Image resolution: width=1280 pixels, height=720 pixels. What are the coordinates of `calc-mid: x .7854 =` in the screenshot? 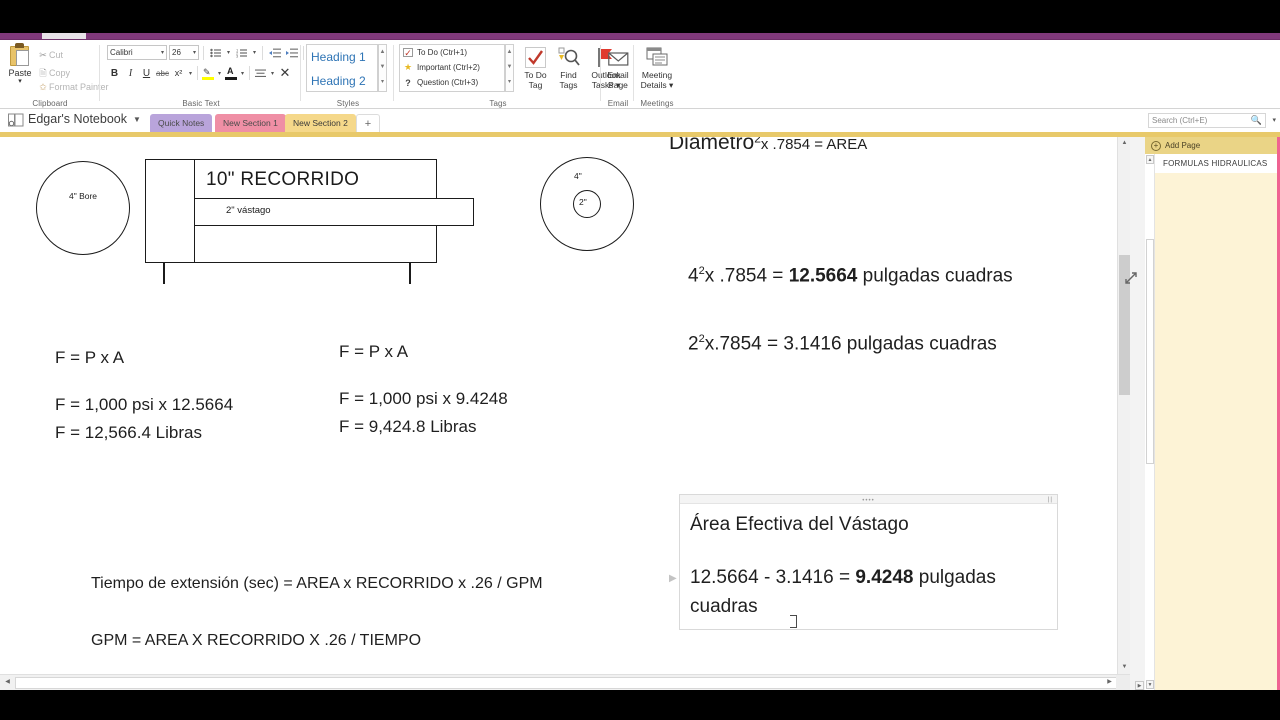 It's located at (746, 276).